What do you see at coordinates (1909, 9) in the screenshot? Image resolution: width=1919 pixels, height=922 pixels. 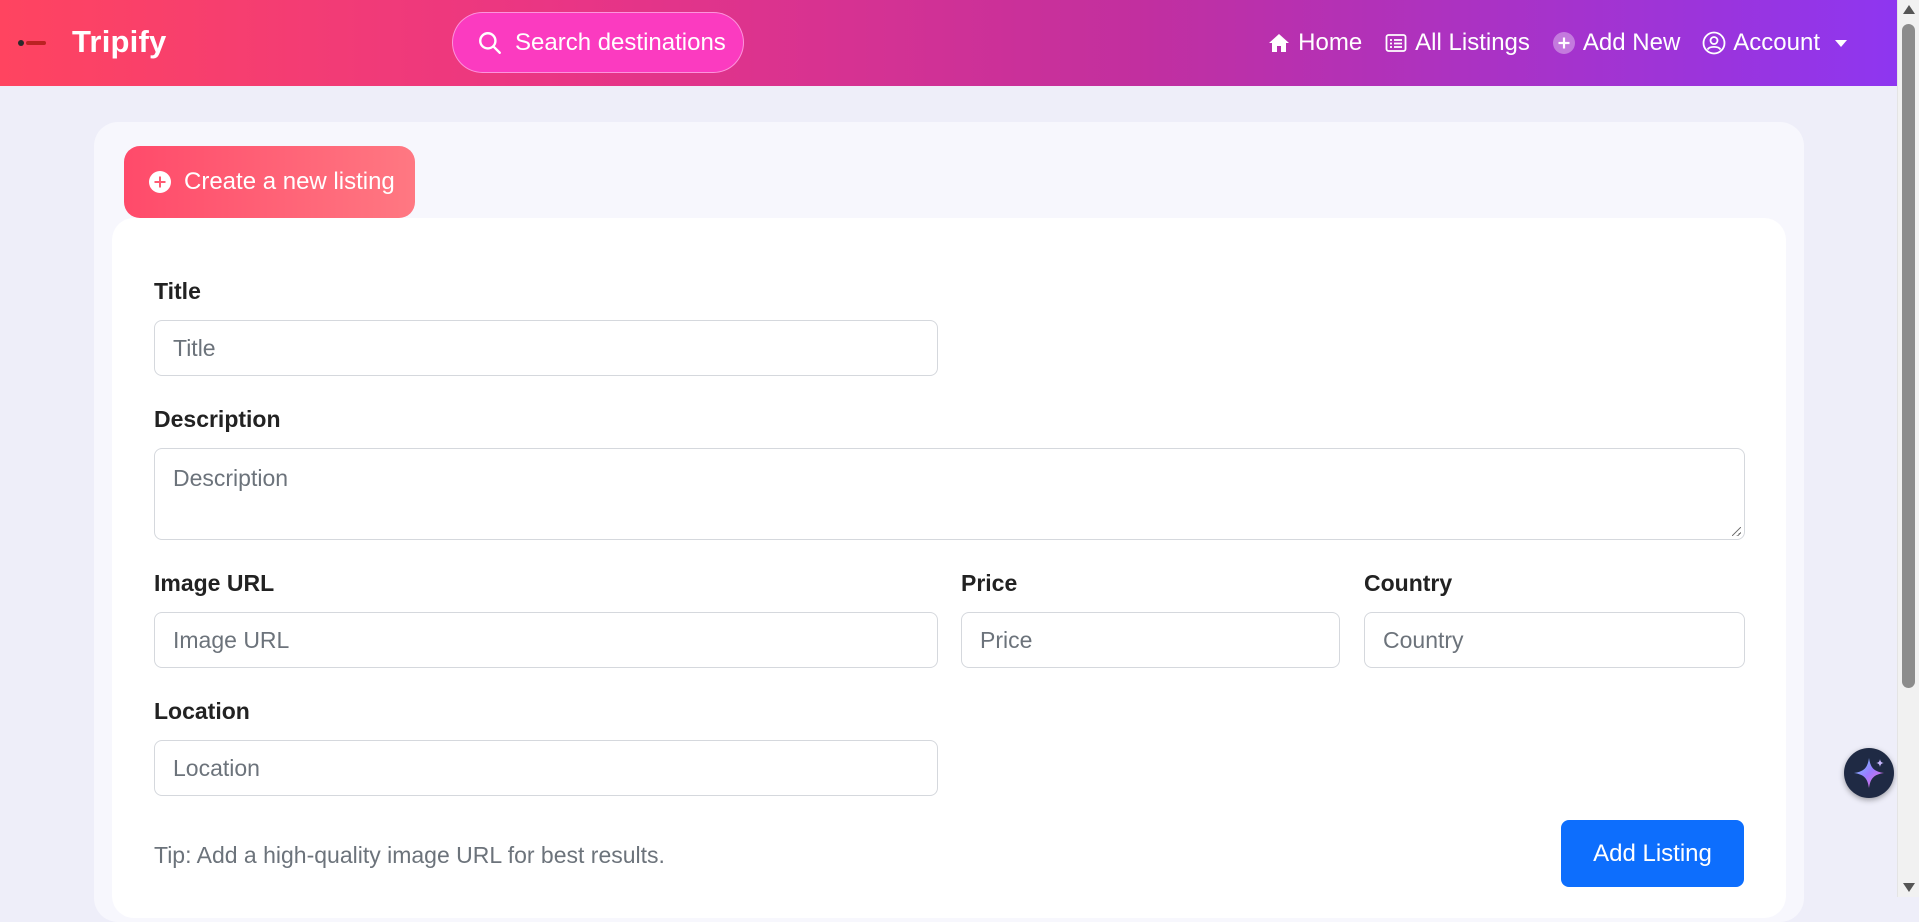 I see `scroll-up-icon` at bounding box center [1909, 9].